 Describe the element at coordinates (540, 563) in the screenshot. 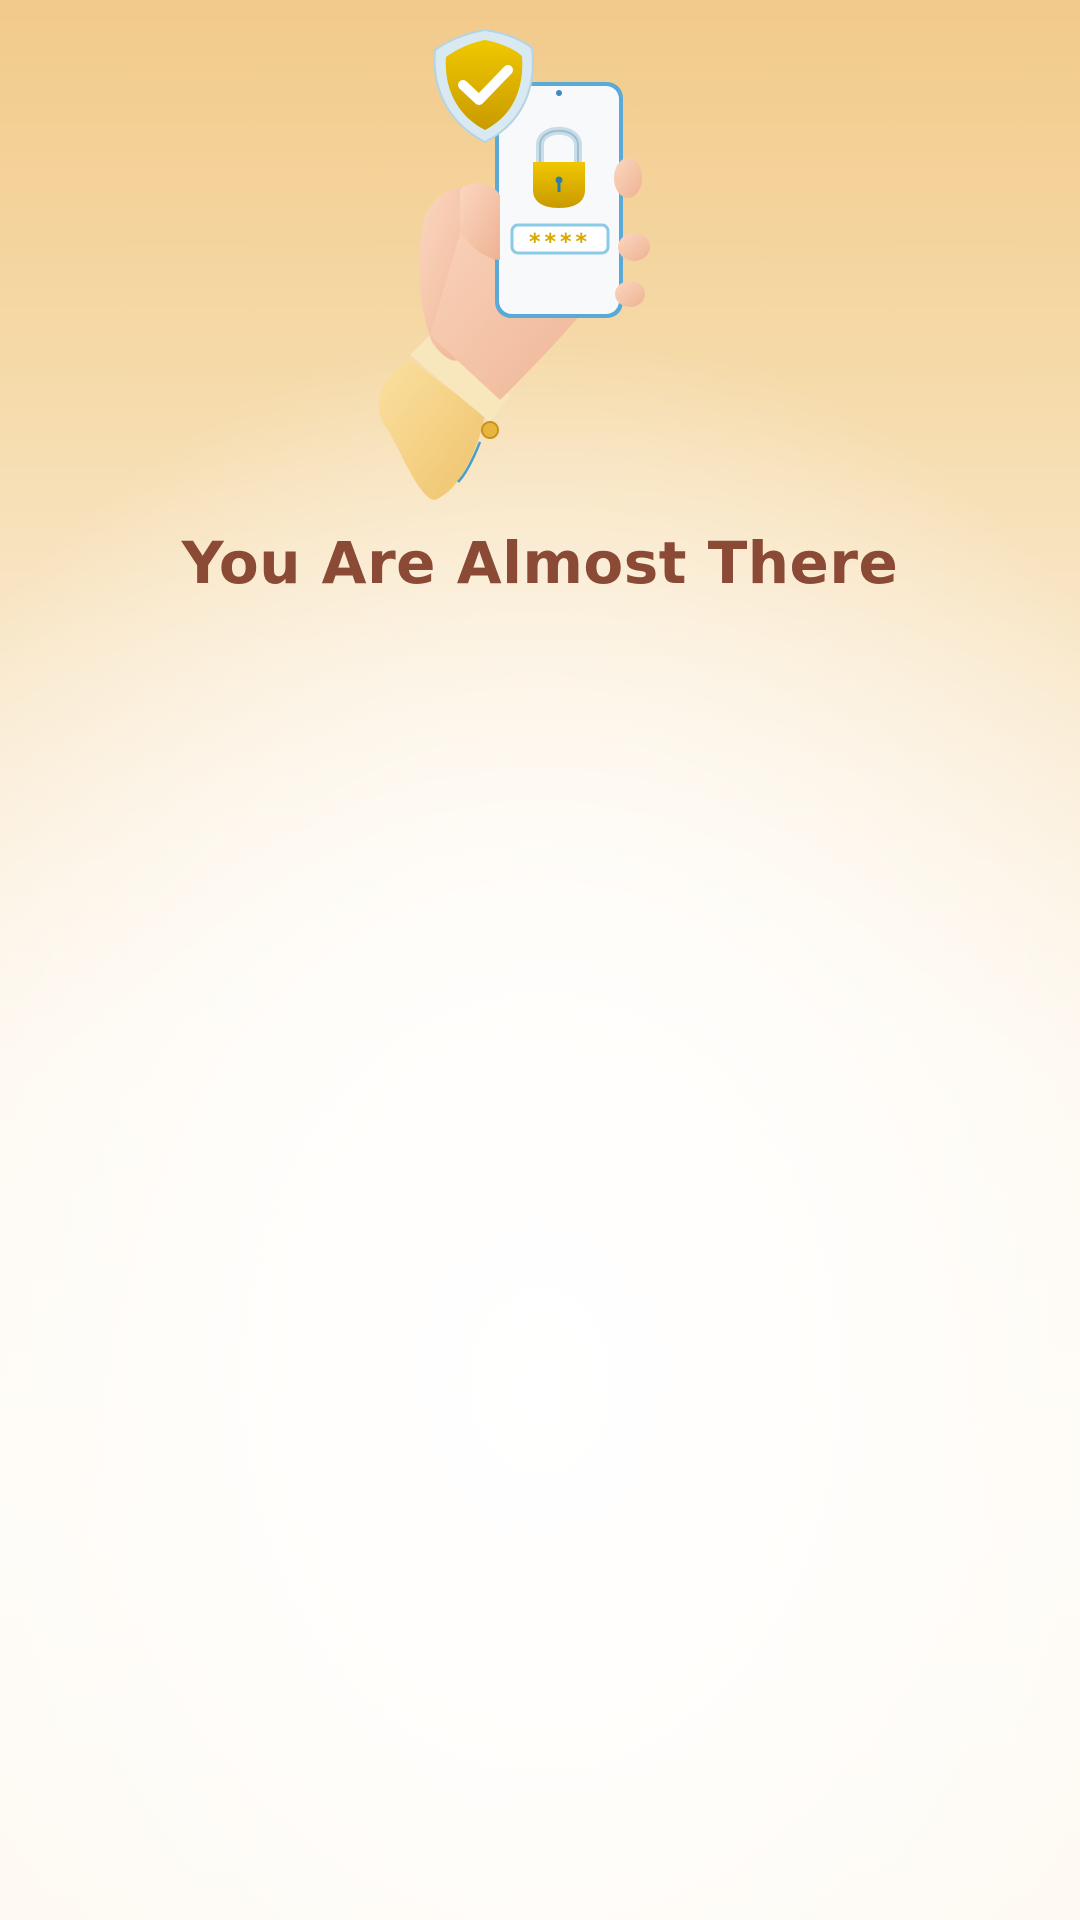

I see `page-title: You Are Almost There` at that location.